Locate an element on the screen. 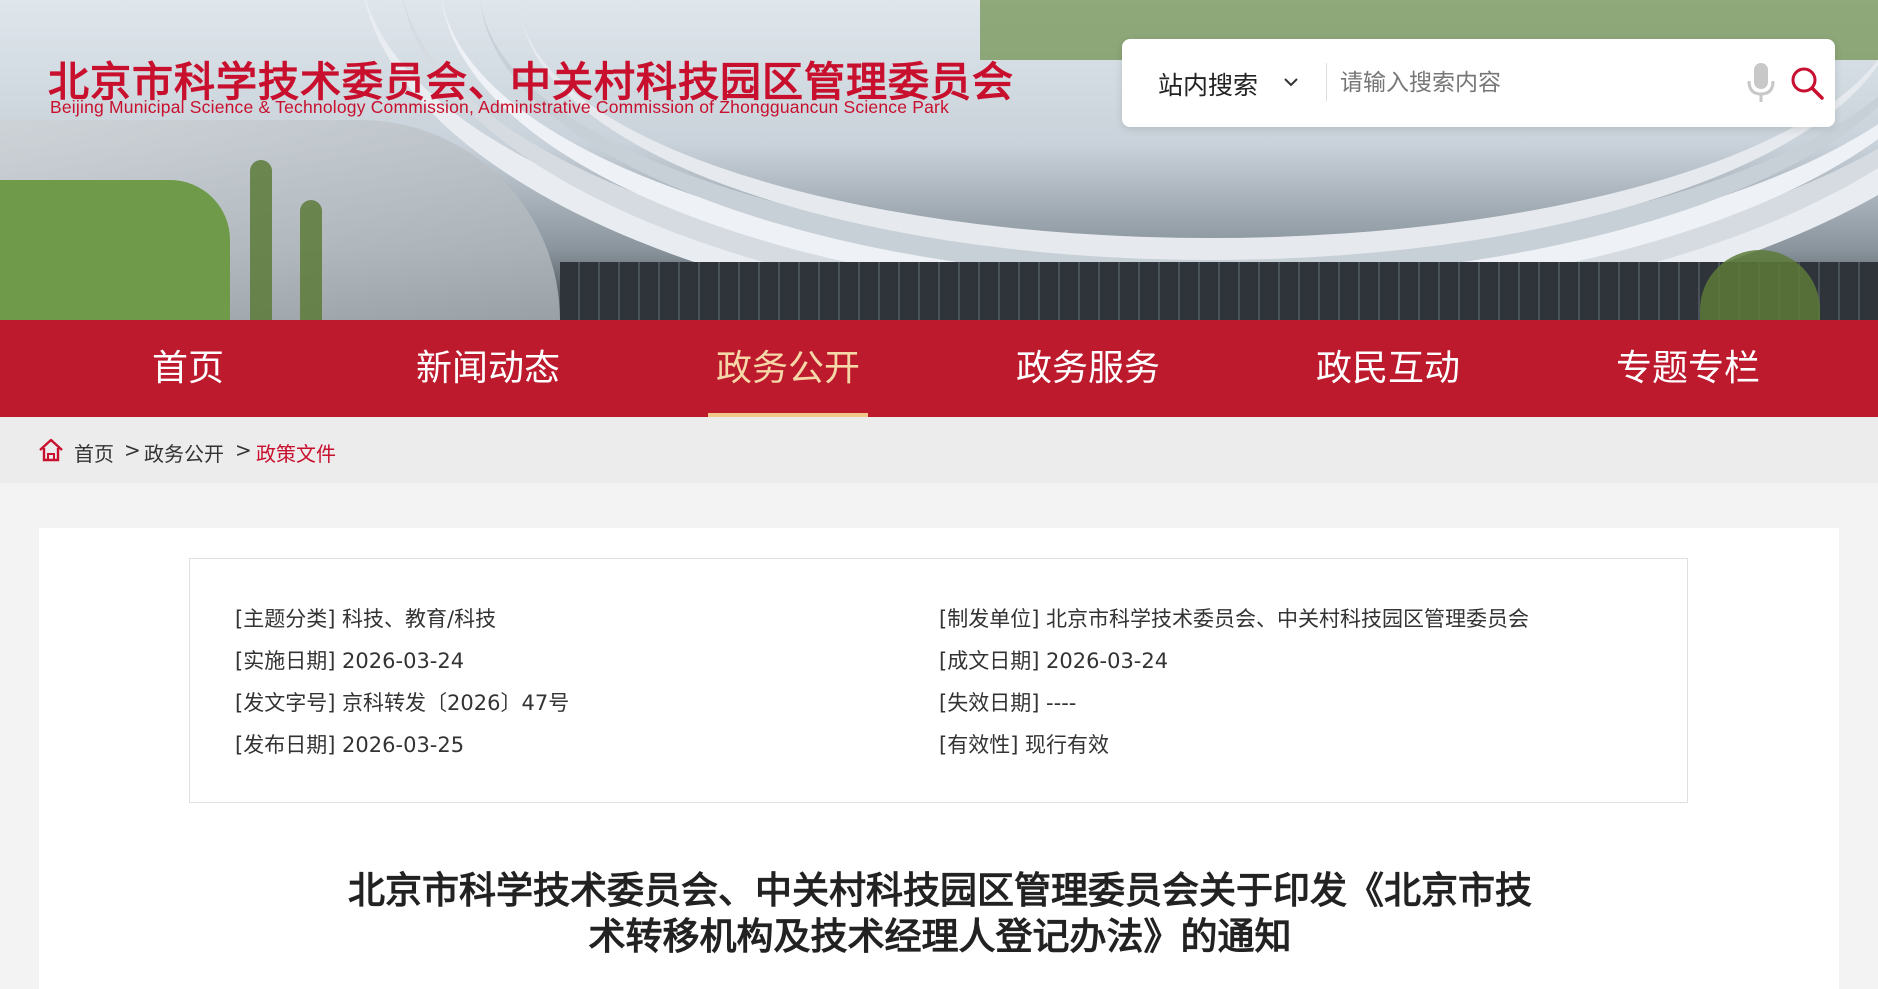  nav-item-gov-affairs: 政务公开 is located at coordinates (788, 368).